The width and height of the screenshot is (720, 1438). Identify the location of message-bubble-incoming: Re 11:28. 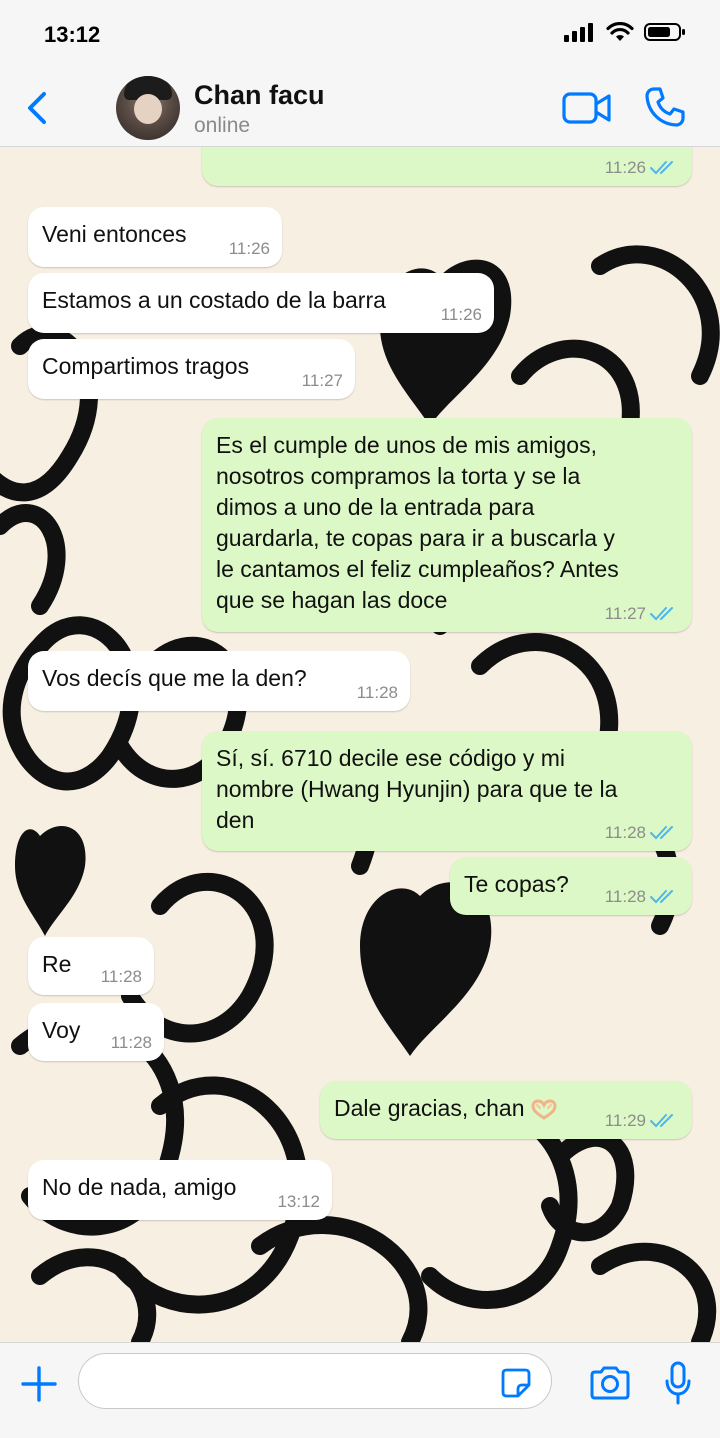
(91, 966).